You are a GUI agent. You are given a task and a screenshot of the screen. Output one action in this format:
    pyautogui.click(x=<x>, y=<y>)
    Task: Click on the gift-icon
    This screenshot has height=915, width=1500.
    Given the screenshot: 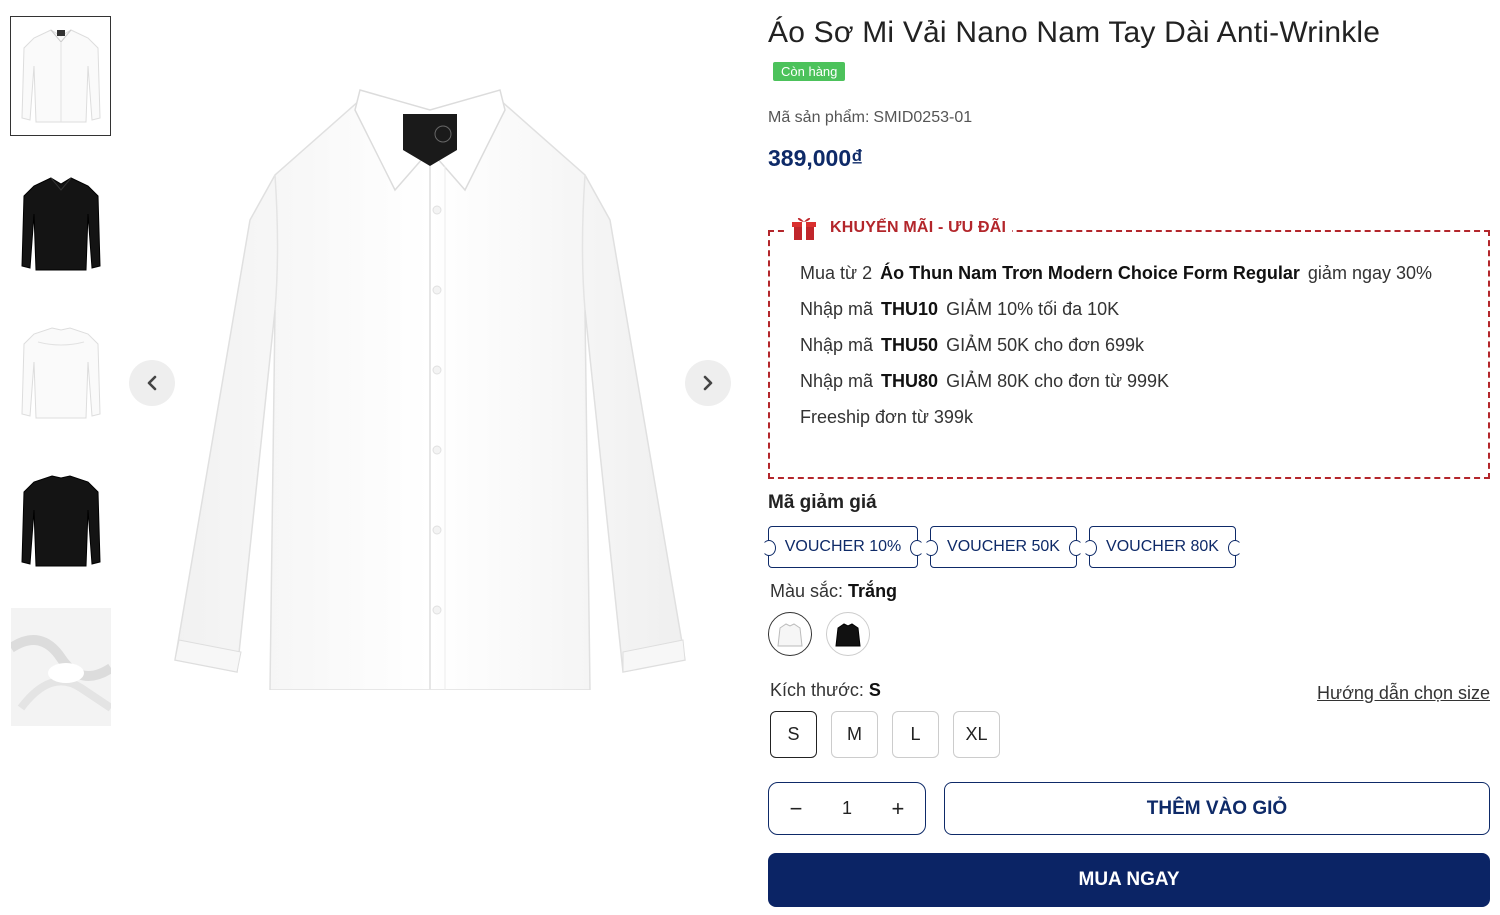 What is the action you would take?
    pyautogui.click(x=804, y=228)
    